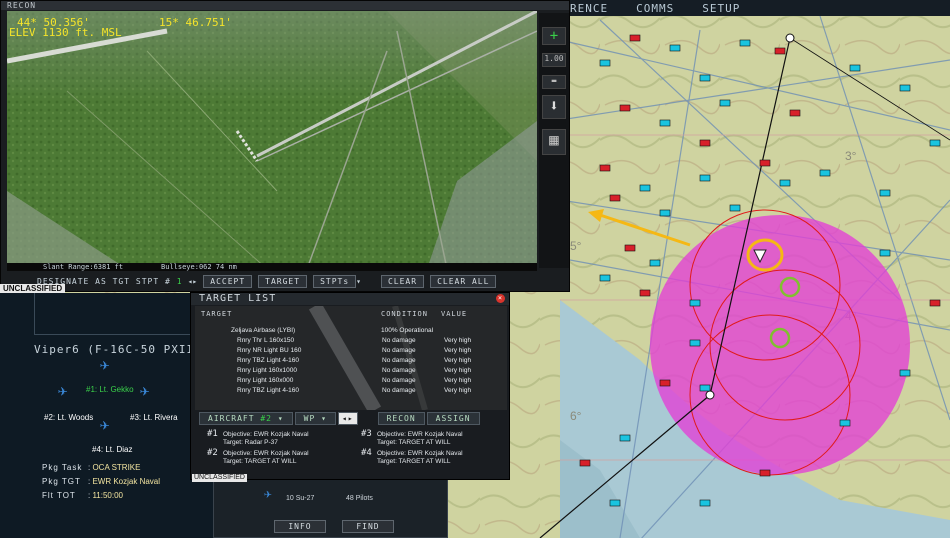 This screenshot has width=950, height=538. Describe the element at coordinates (366, 434) in the screenshot. I see `objective-number: #3` at that location.